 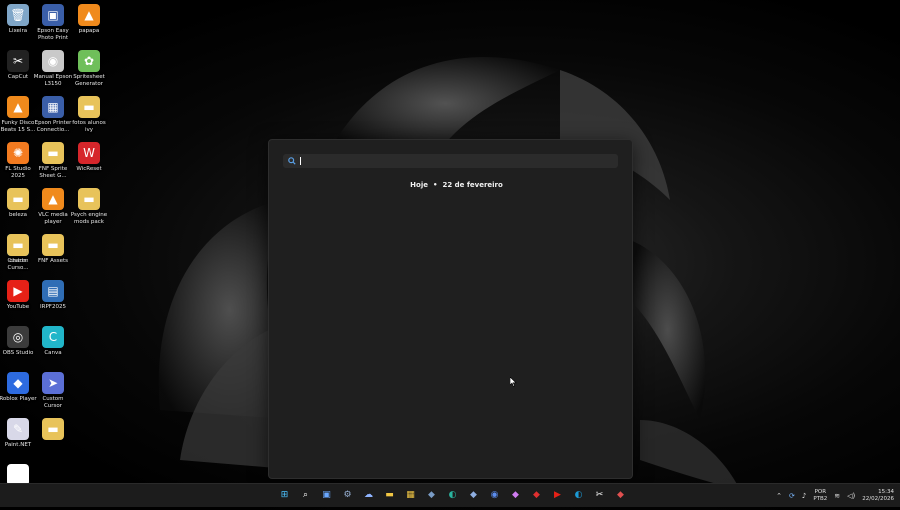 What do you see at coordinates (18, 153) in the screenshot?
I see `fl-studio-icon: ✺` at bounding box center [18, 153].